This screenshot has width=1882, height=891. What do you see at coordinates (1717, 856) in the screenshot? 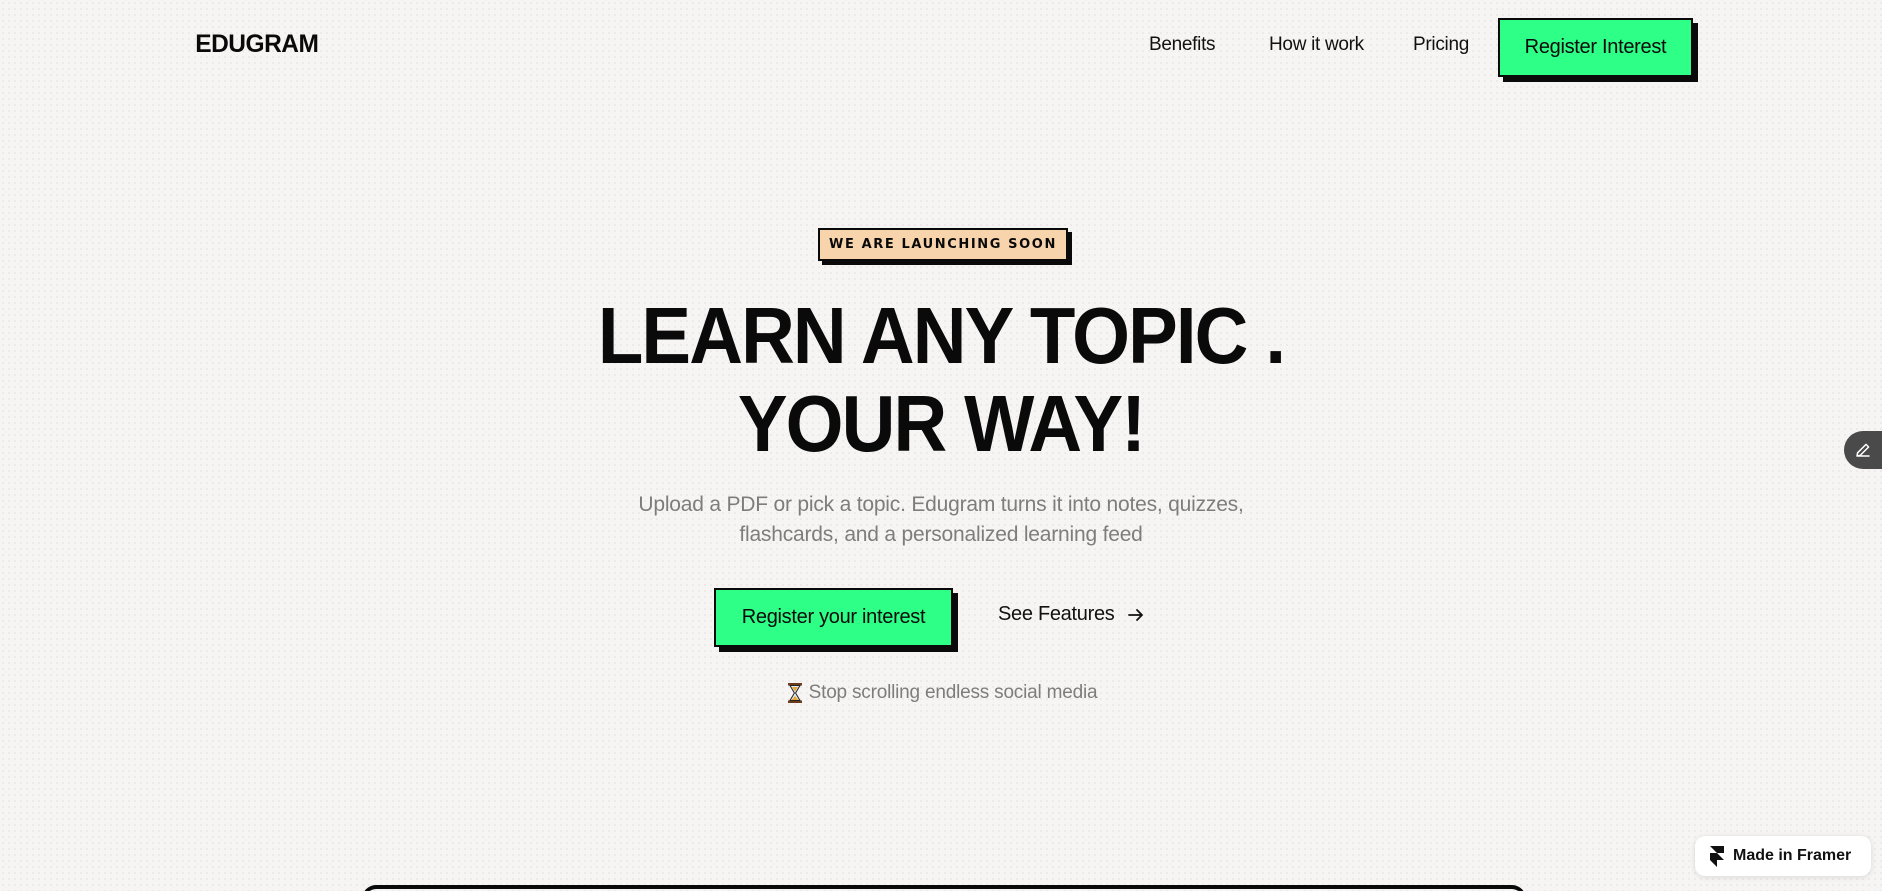
I see `framer-logo-icon` at bounding box center [1717, 856].